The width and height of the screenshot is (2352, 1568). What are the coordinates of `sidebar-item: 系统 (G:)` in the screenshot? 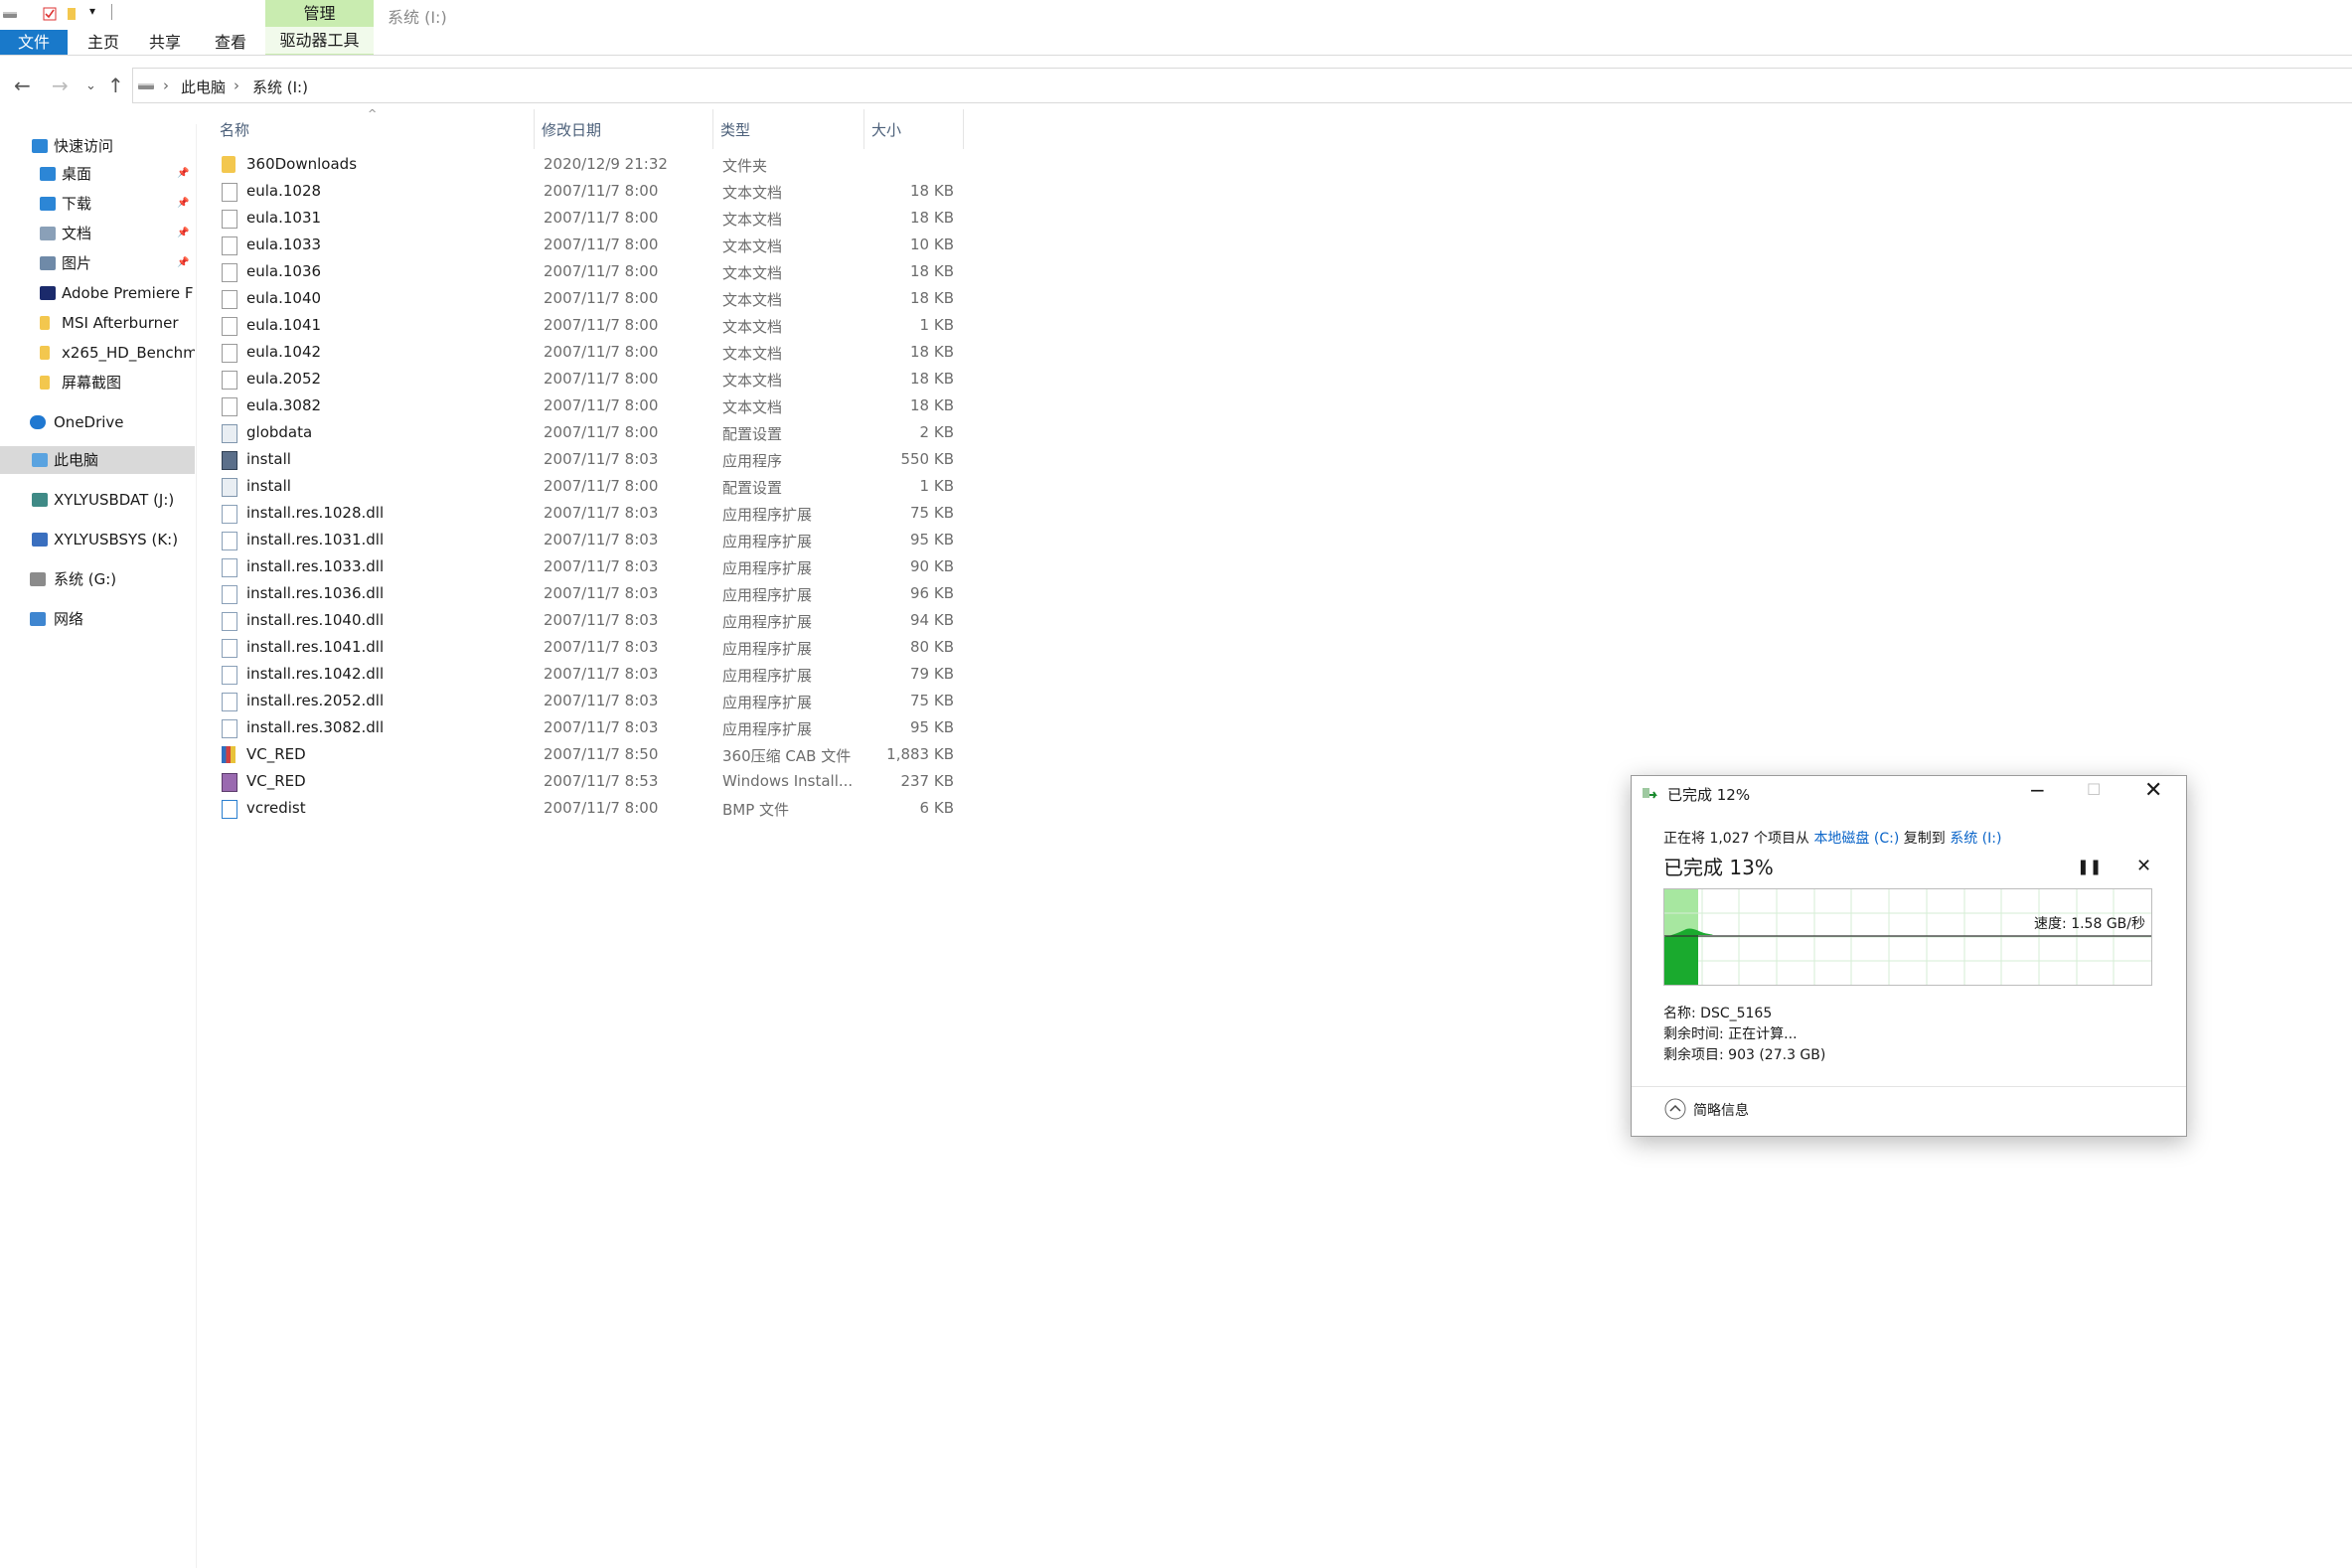 It's located at (97, 579).